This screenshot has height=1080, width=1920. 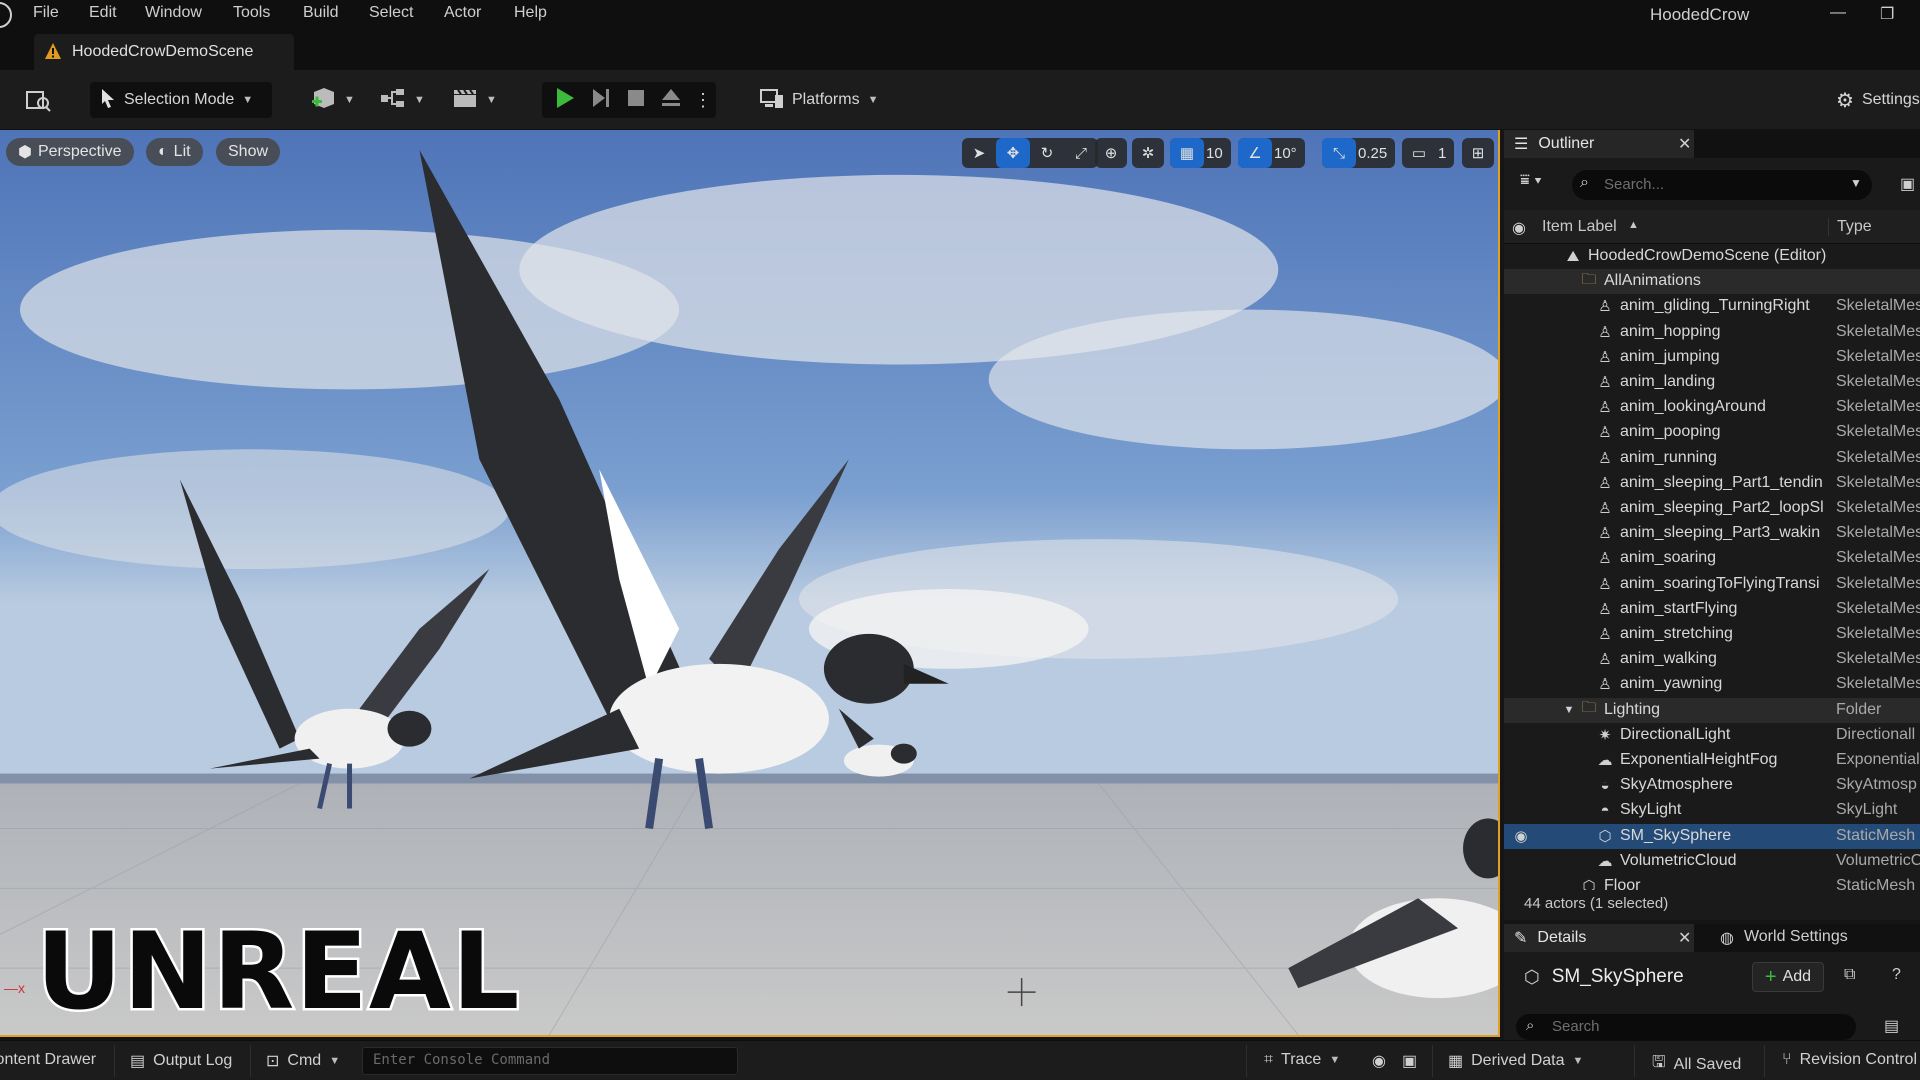 I want to click on stop-icon, so click(x=636, y=100).